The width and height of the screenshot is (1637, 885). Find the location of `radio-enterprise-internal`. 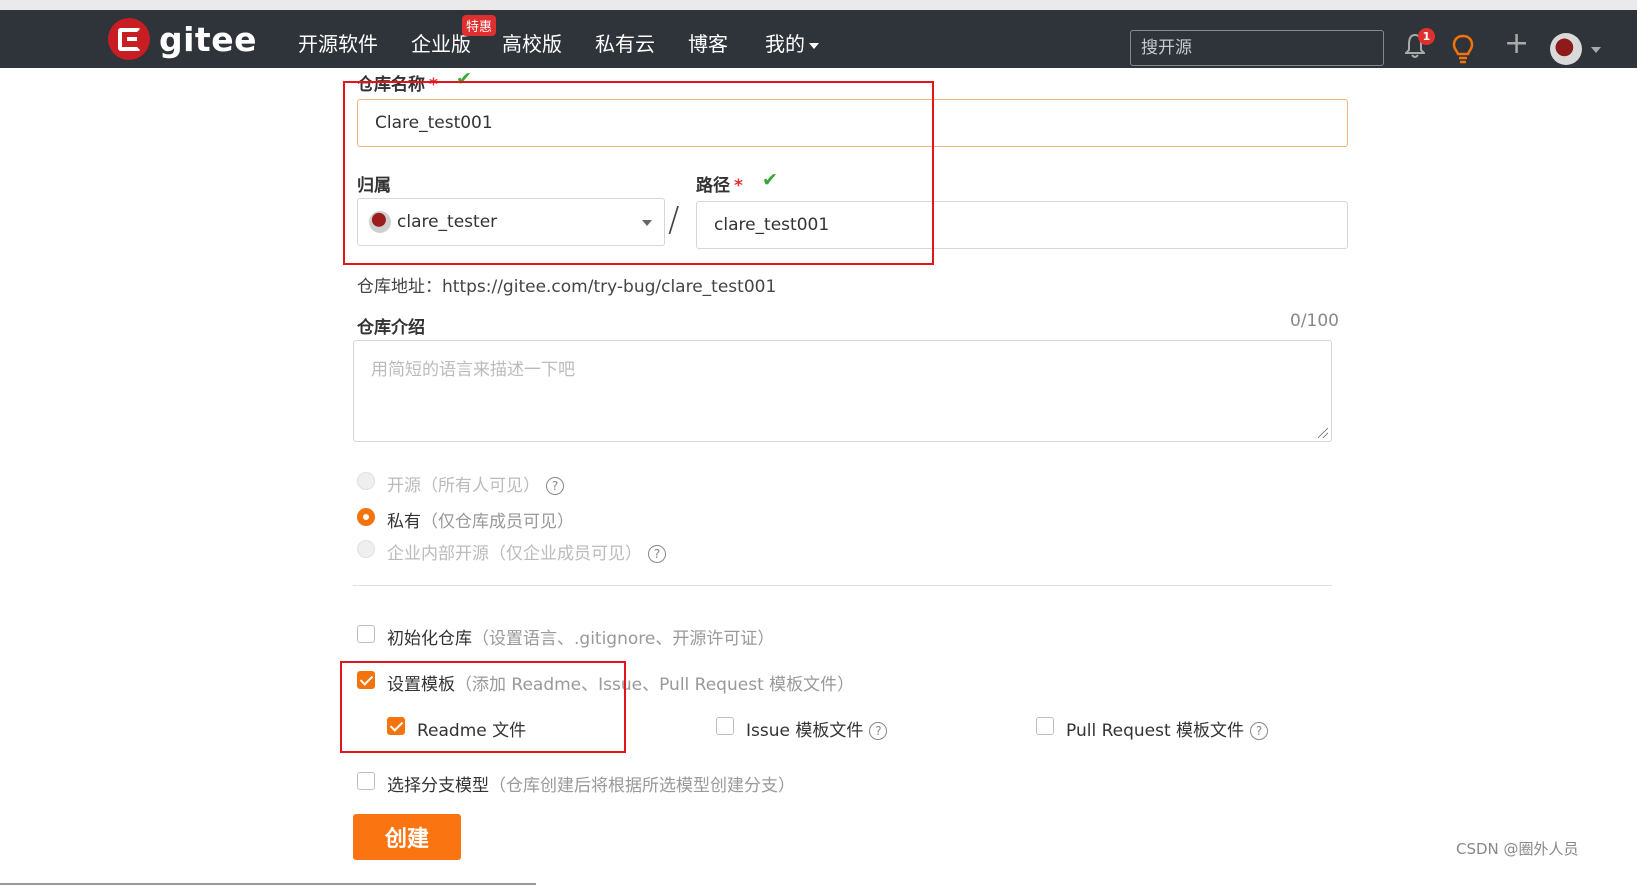

radio-enterprise-internal is located at coordinates (366, 549).